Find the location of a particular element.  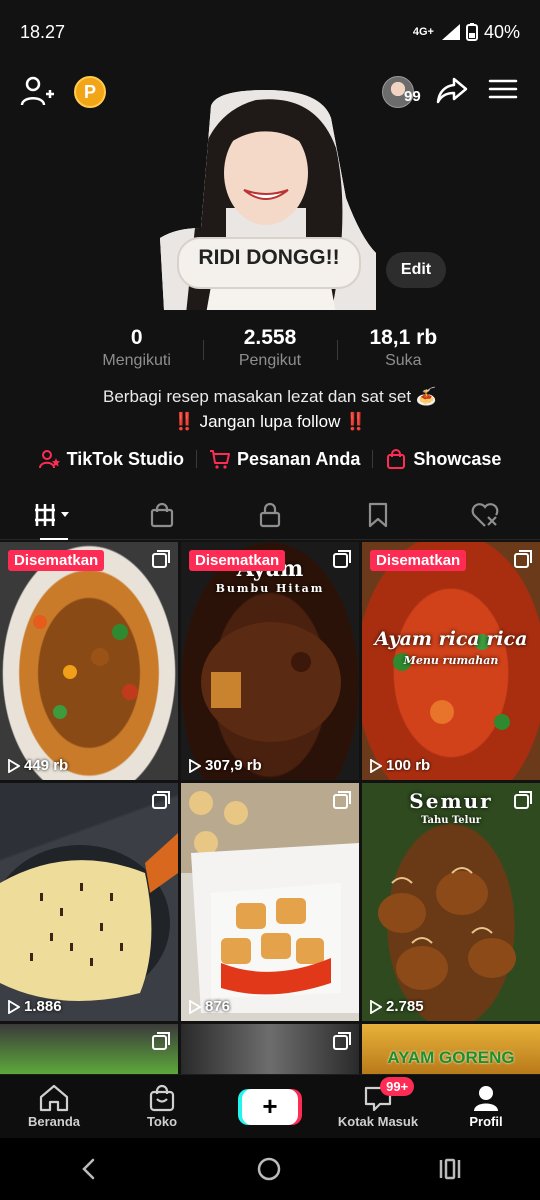

profile-links: TikTok Studio Pesanan Anda Showcase is located at coordinates (270, 459).